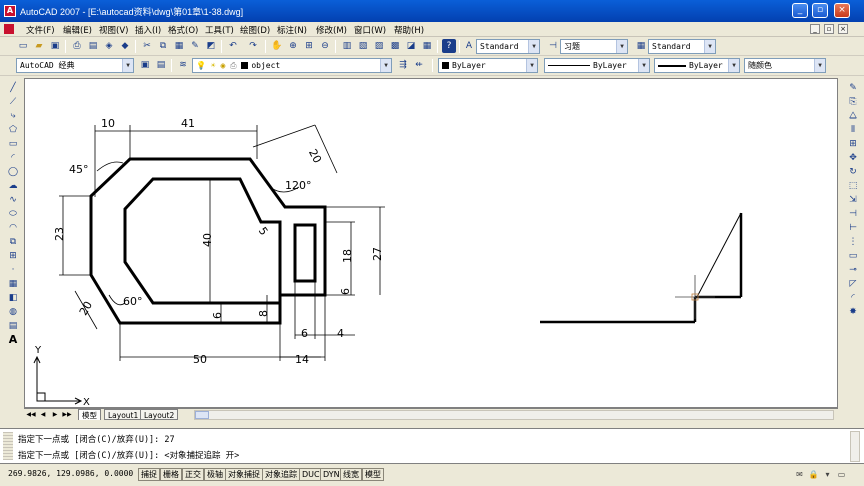 This screenshot has width=864, height=486. I want to click on minimize-button: _, so click(800, 10).